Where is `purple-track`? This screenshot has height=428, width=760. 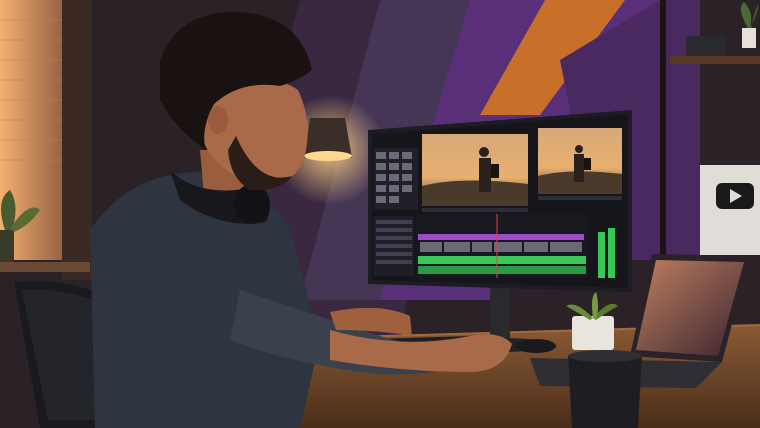 purple-track is located at coordinates (501, 237).